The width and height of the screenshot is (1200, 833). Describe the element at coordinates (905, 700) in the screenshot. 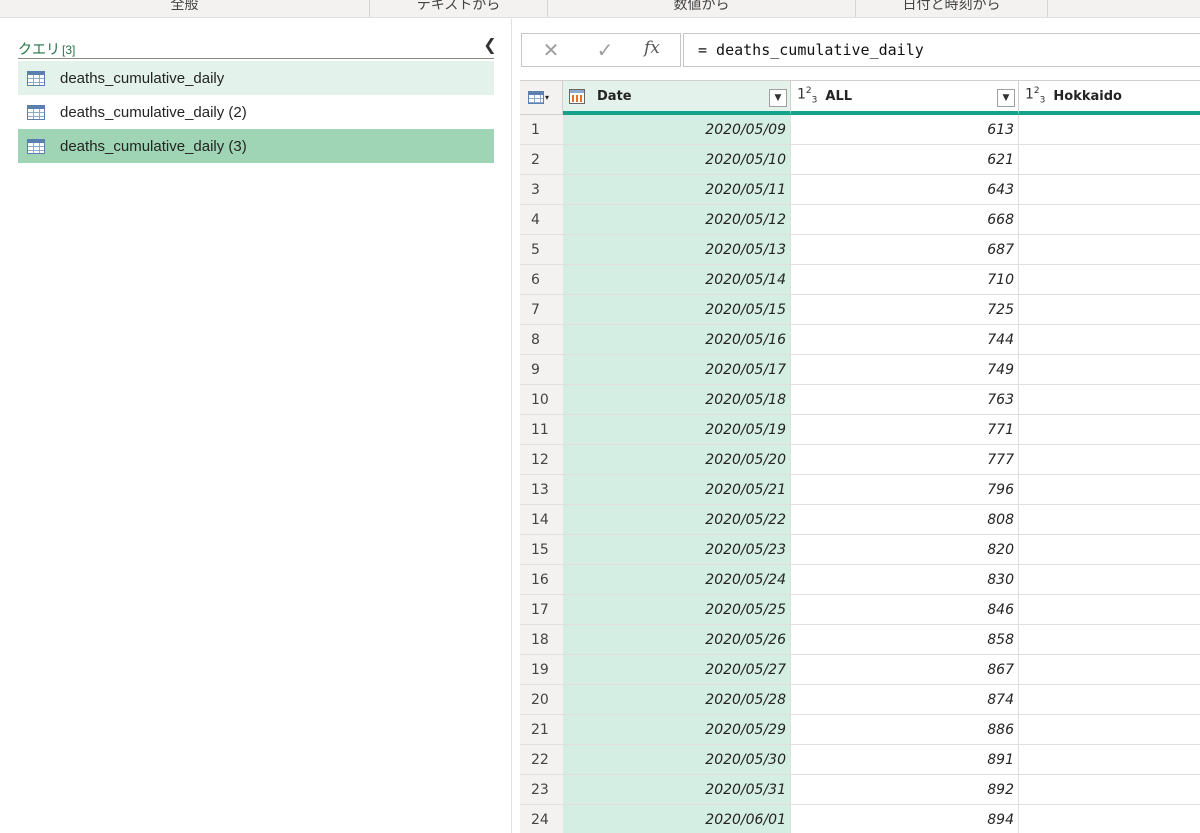

I see `table-cell-all: 874` at that location.